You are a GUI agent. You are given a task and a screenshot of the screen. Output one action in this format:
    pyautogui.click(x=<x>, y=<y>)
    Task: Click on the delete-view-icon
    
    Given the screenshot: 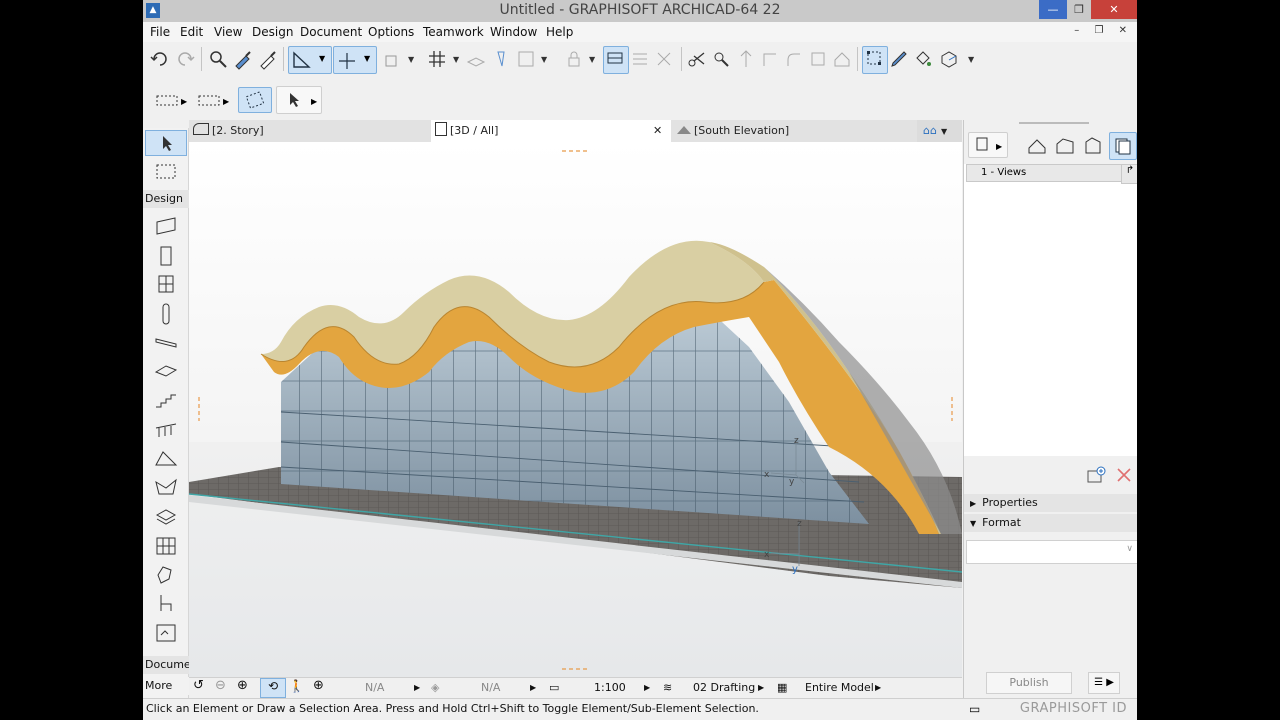 What is the action you would take?
    pyautogui.click(x=1124, y=475)
    